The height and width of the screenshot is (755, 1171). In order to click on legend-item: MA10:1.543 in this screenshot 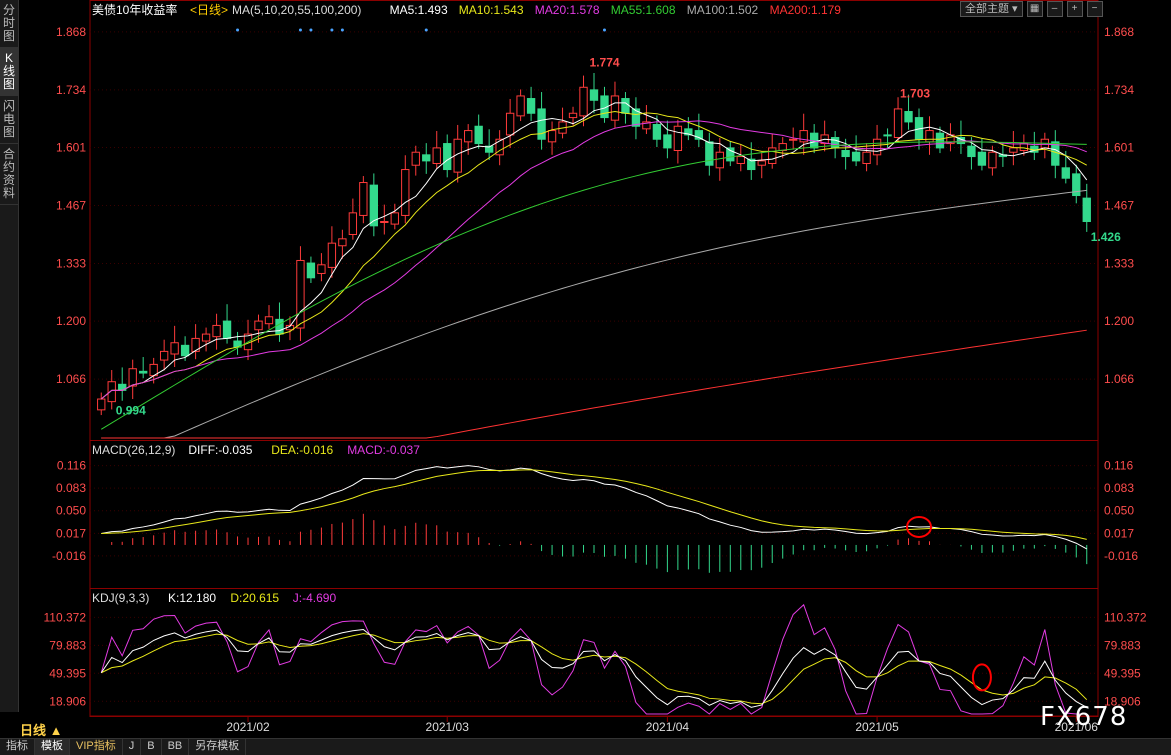, I will do `click(491, 10)`.